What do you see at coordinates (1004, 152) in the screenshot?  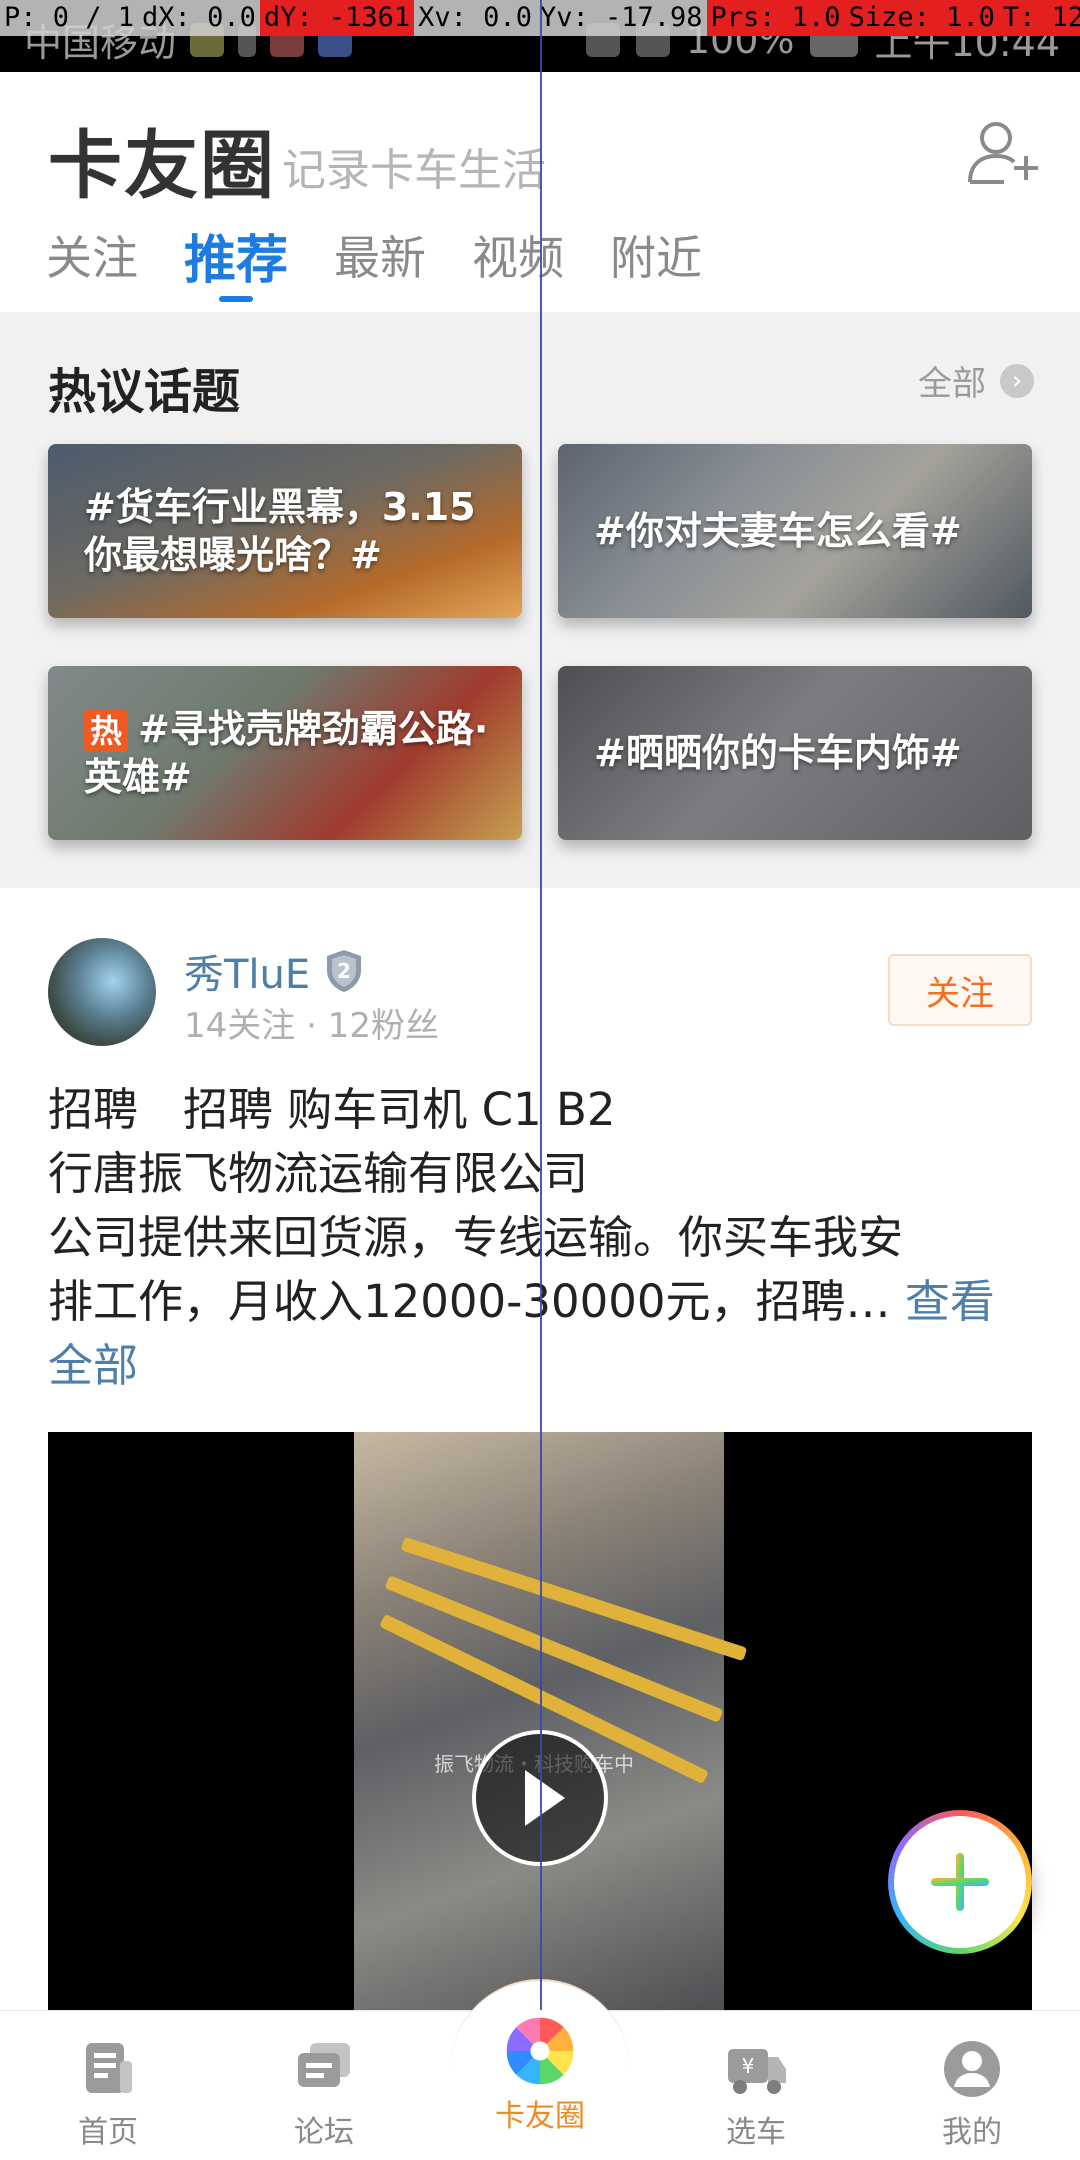 I see `add-friend-icon` at bounding box center [1004, 152].